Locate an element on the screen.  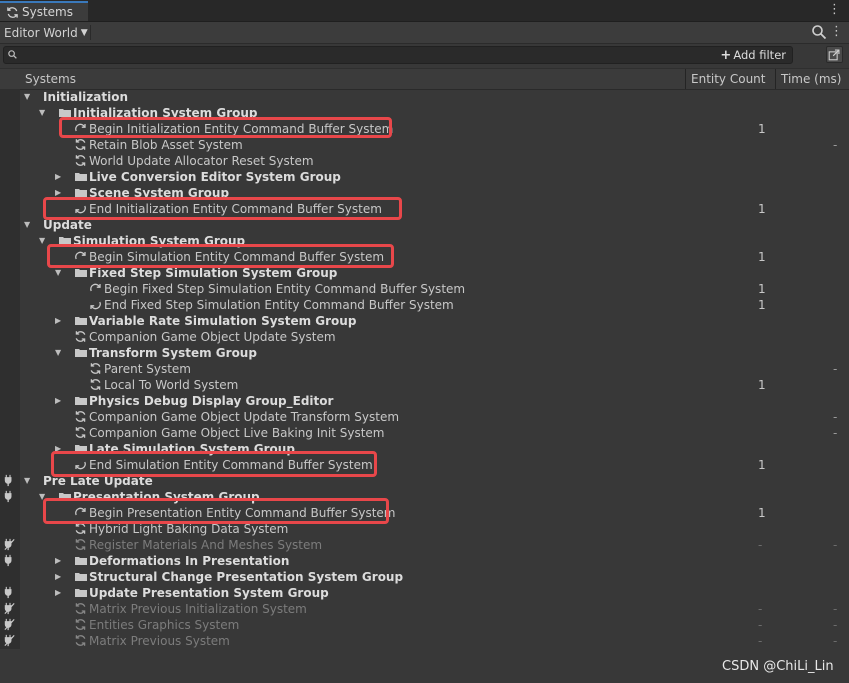
column-header: Systems Entity Count Time (ms) is located at coordinates (424, 79).